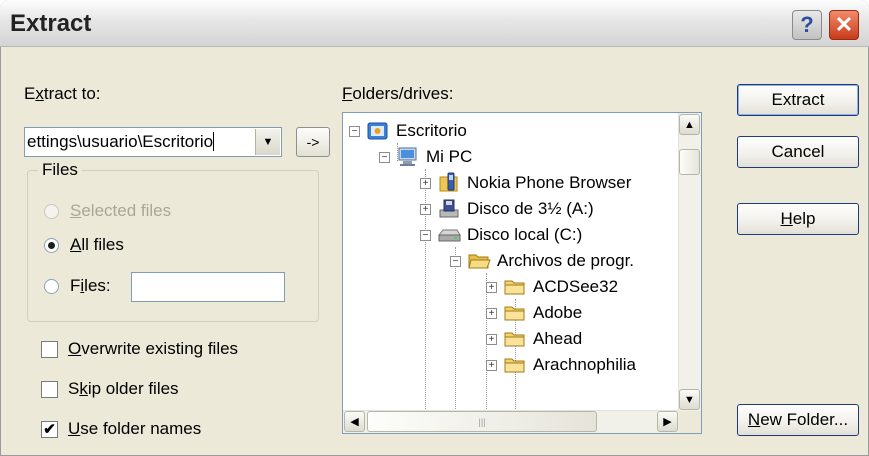  What do you see at coordinates (844, 25) in the screenshot?
I see `close-button: ✕` at bounding box center [844, 25].